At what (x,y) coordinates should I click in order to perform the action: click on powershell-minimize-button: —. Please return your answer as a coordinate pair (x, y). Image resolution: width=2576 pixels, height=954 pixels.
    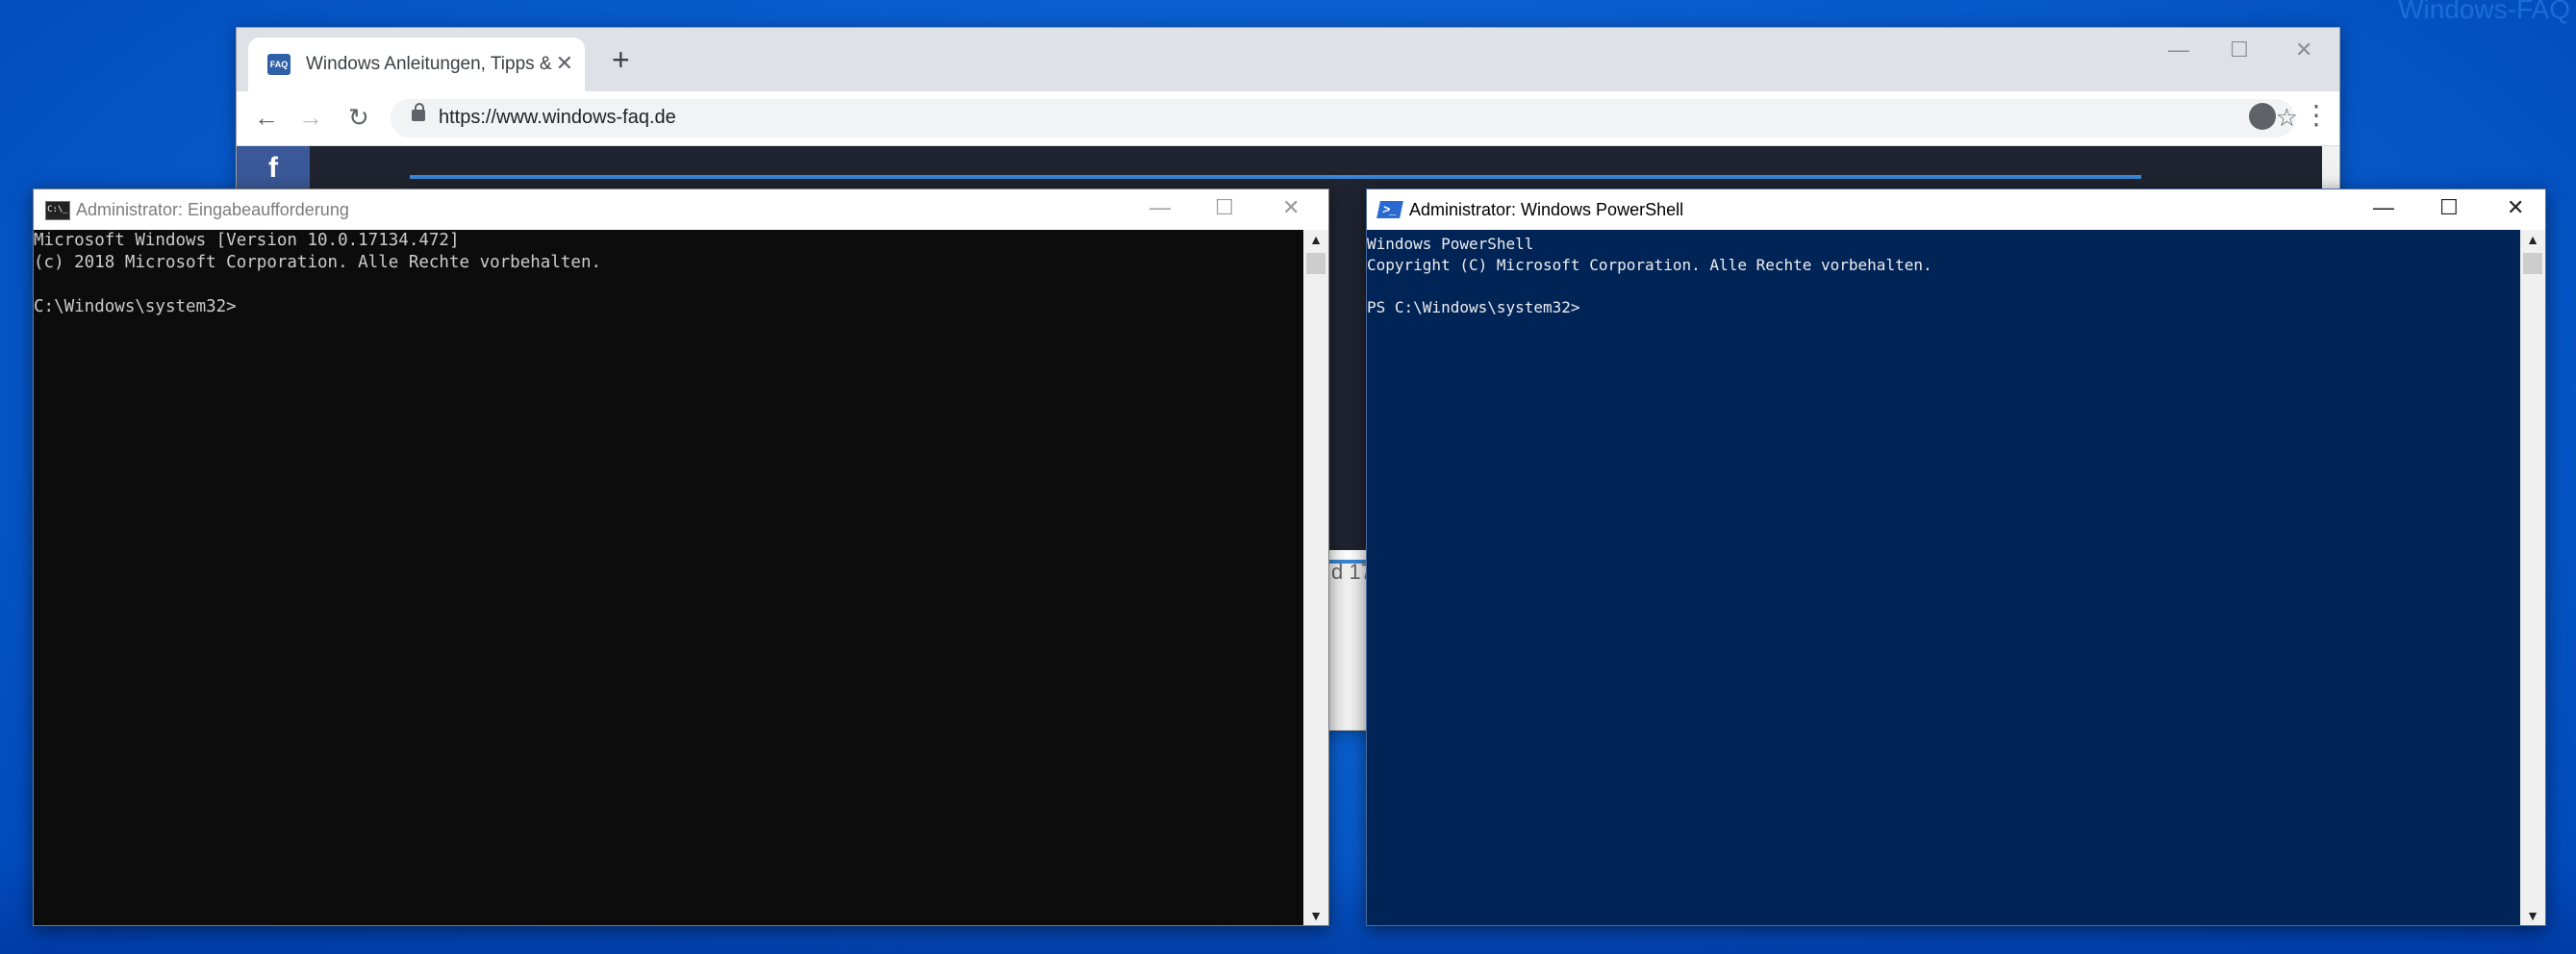
    Looking at the image, I should click on (2383, 207).